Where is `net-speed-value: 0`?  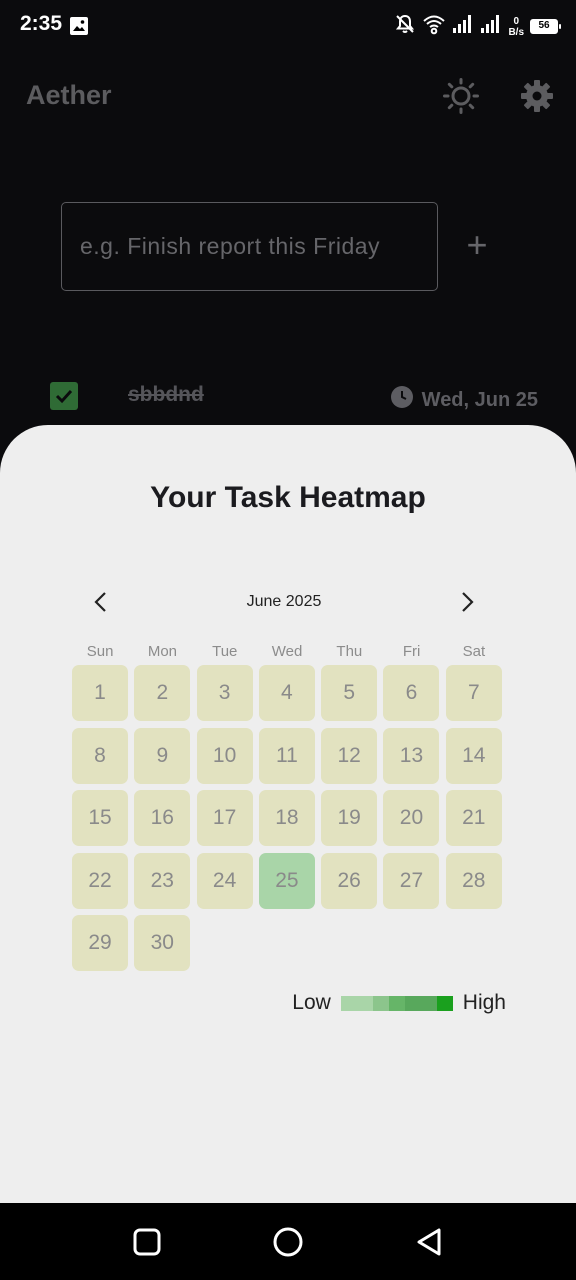 net-speed-value: 0 is located at coordinates (516, 21).